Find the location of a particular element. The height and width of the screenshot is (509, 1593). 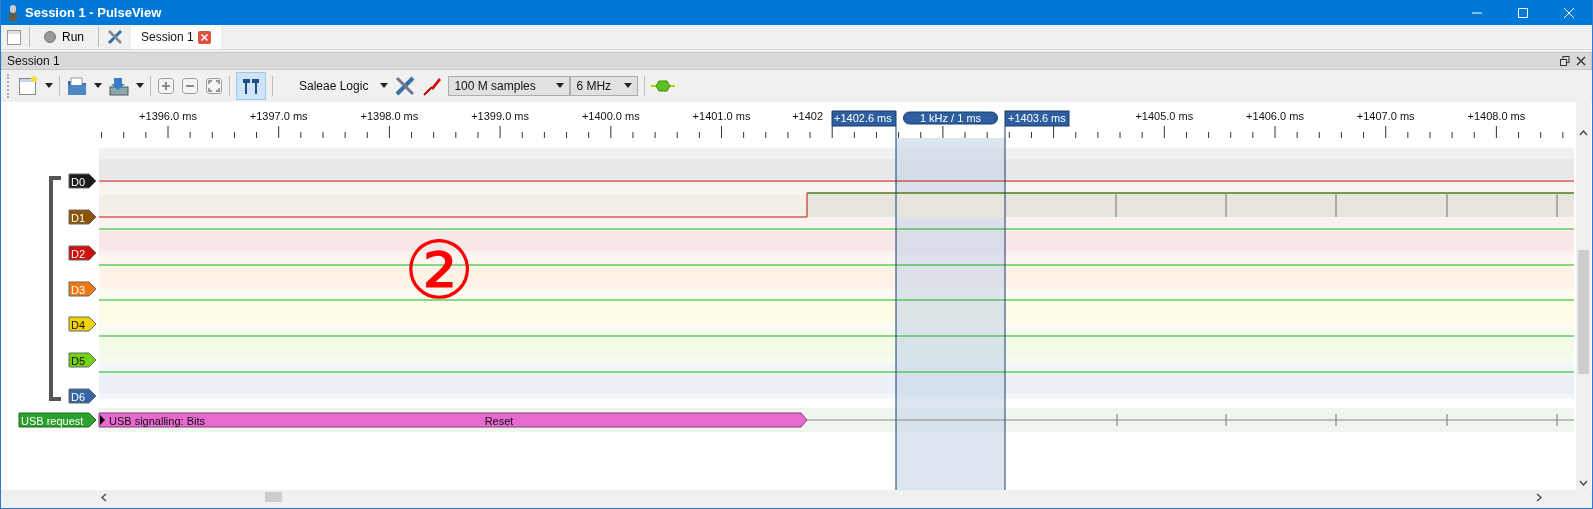

show-cursors-button is located at coordinates (251, 86).